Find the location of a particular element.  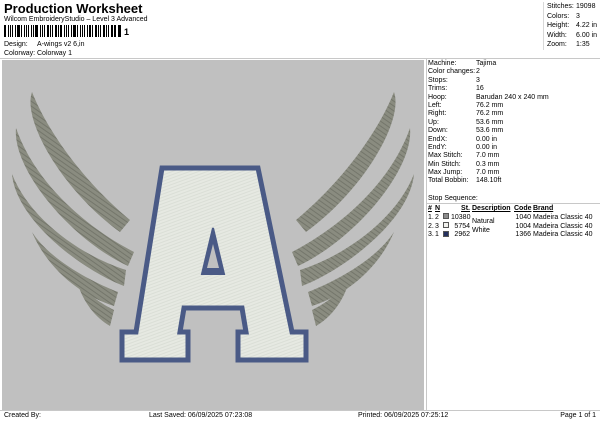

spec-row: Up: 53.6 mm is located at coordinates (514, 123).